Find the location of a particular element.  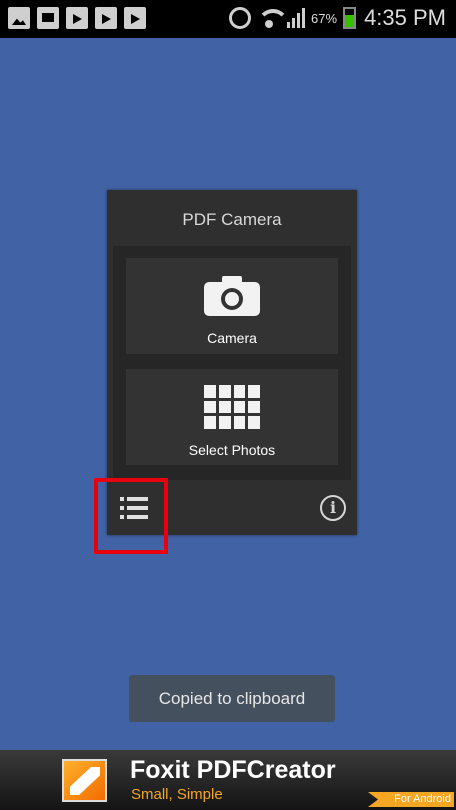

select-photos-label: Select Photos is located at coordinates (232, 450).